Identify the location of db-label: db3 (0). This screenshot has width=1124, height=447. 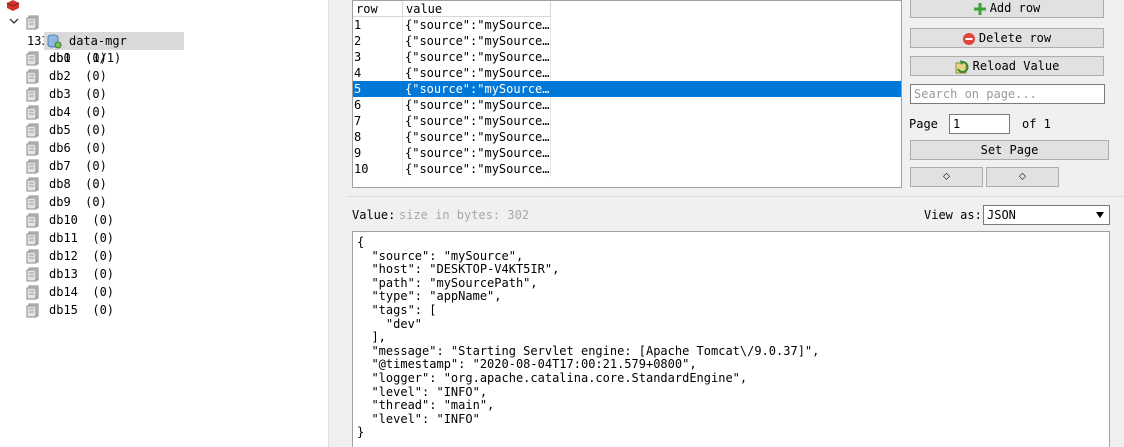
(78, 94).